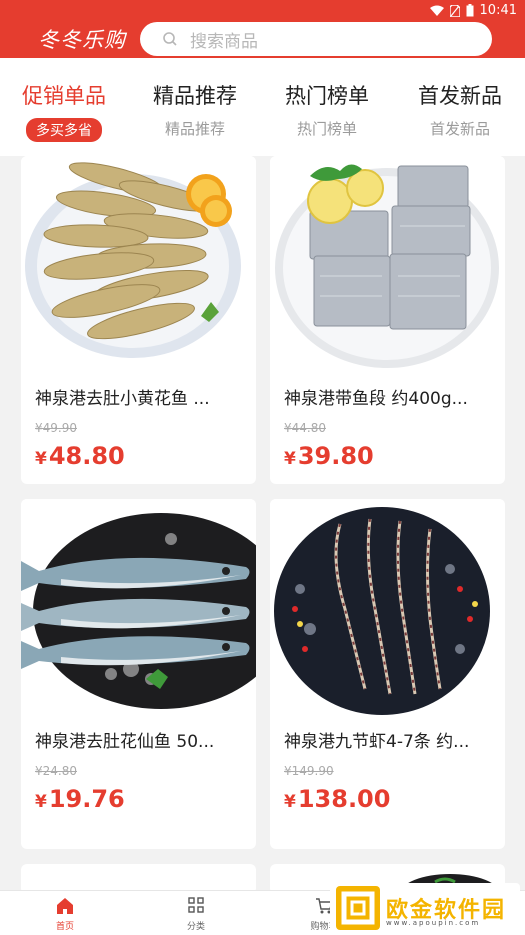 The height and width of the screenshot is (935, 525). Describe the element at coordinates (470, 10) in the screenshot. I see `battery-icon` at that location.